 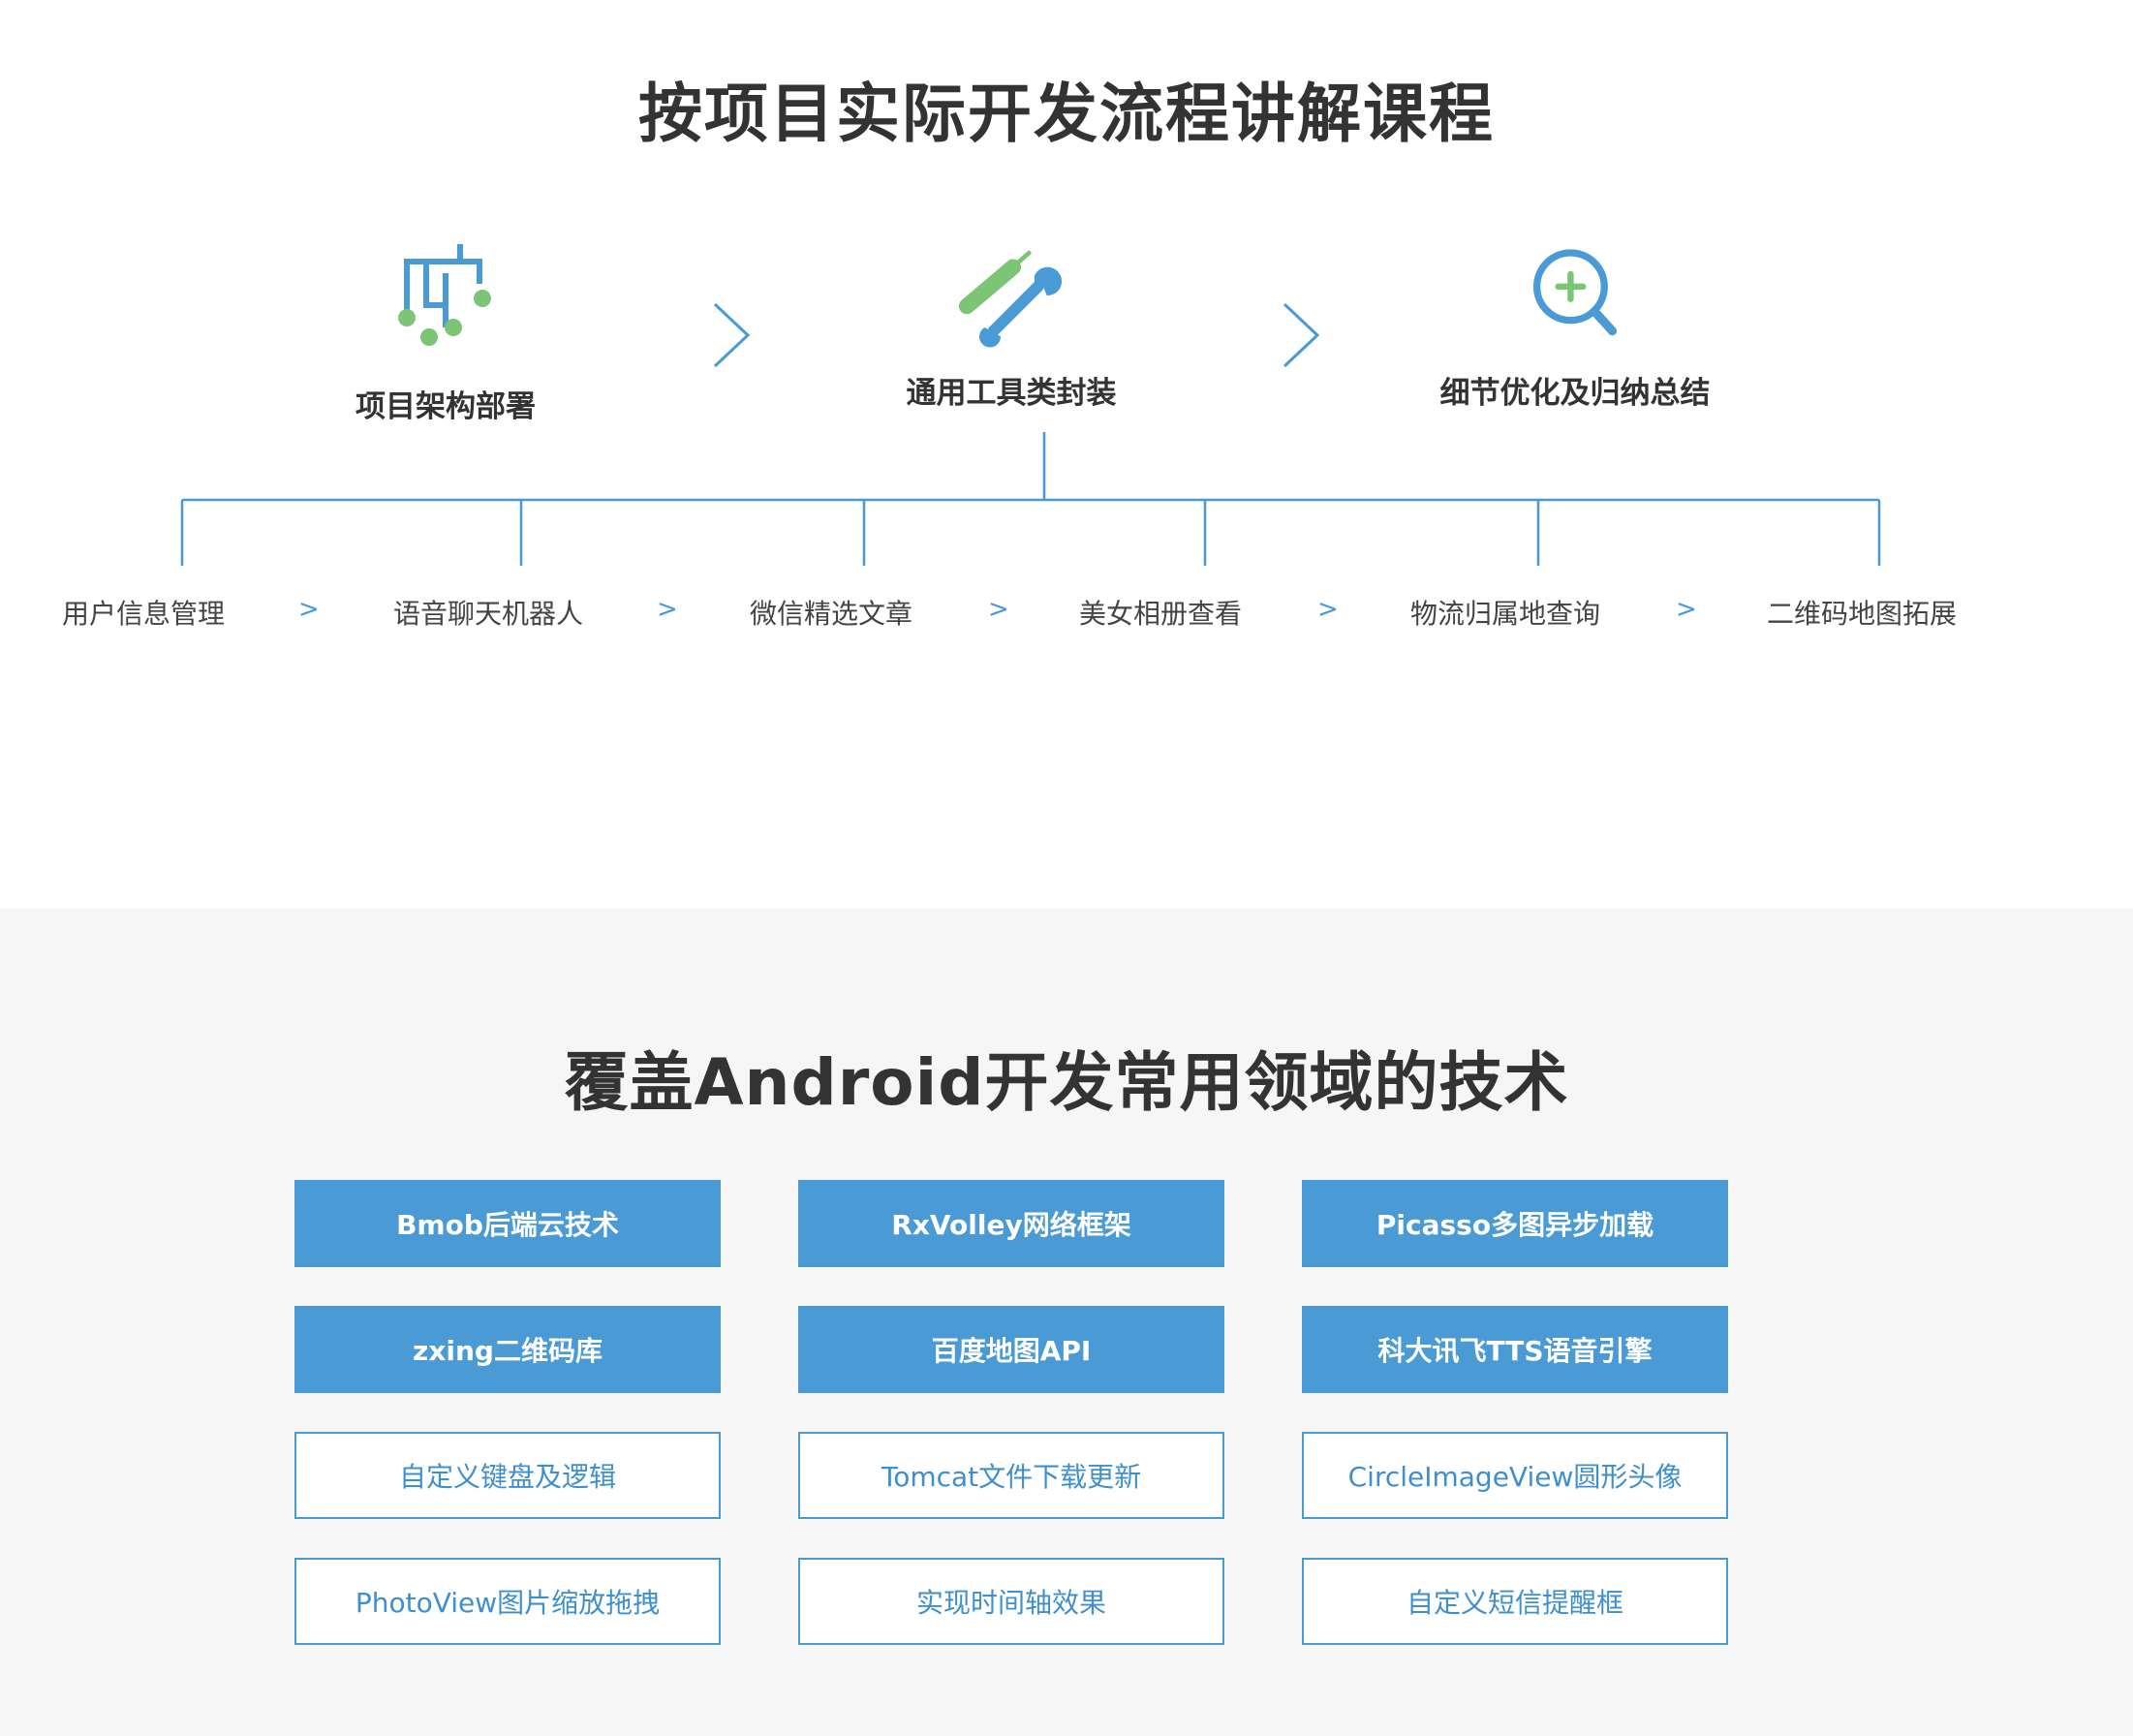 I want to click on tech-bmob: Bmob后端云技术, so click(x=508, y=1223).